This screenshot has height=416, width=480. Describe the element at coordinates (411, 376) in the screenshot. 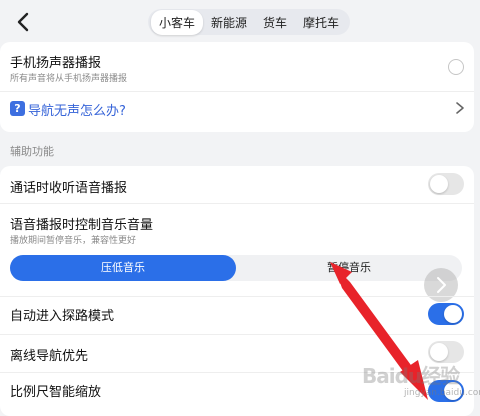

I see `watermark-logo: Baidu经验` at that location.